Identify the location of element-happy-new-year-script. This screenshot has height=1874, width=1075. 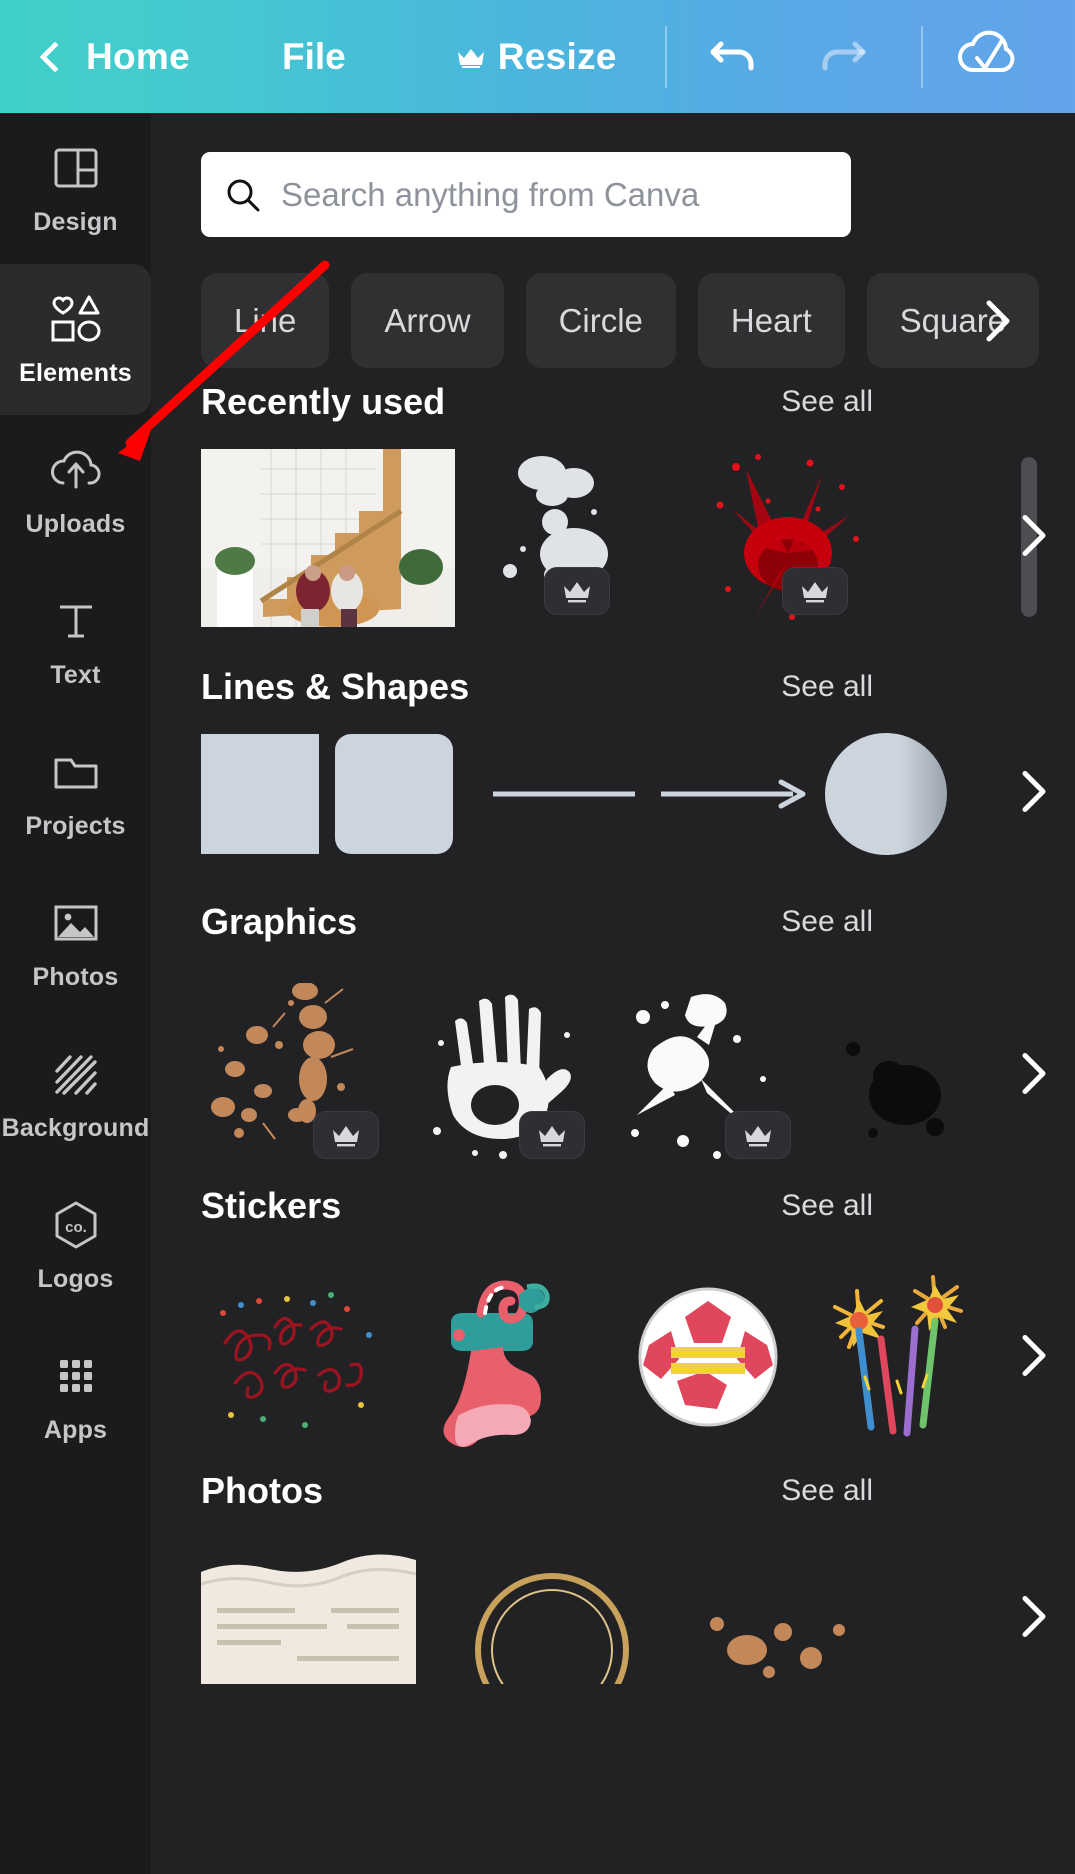
(296, 1357).